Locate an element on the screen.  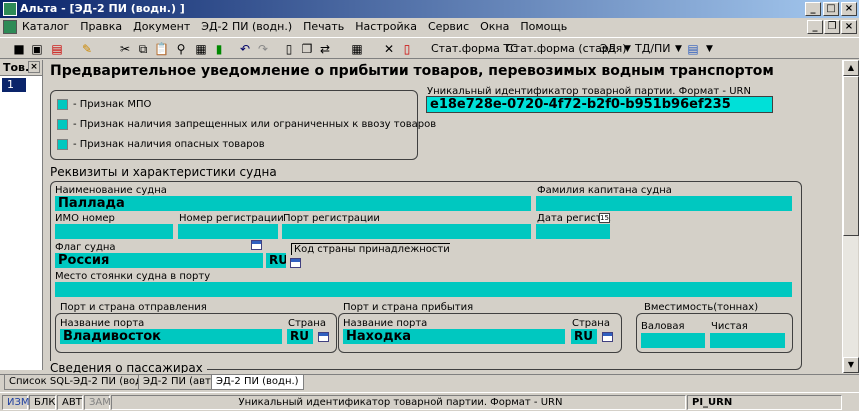
redo-icon: ↷ is located at coordinates (263, 49).